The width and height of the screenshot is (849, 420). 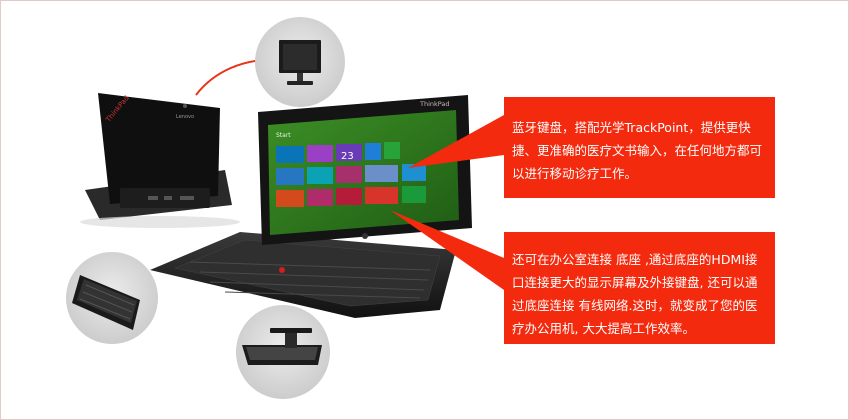 What do you see at coordinates (185, 117) in the screenshot?
I see `dock-tablet-oem: Lenovo` at bounding box center [185, 117].